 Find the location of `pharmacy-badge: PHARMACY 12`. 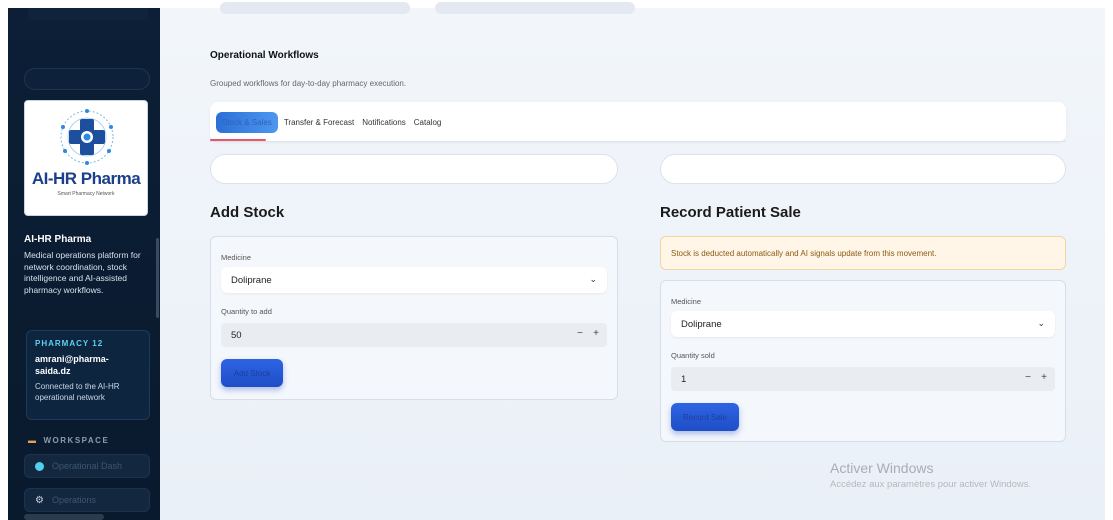

pharmacy-badge: PHARMACY 12 is located at coordinates (69, 343).